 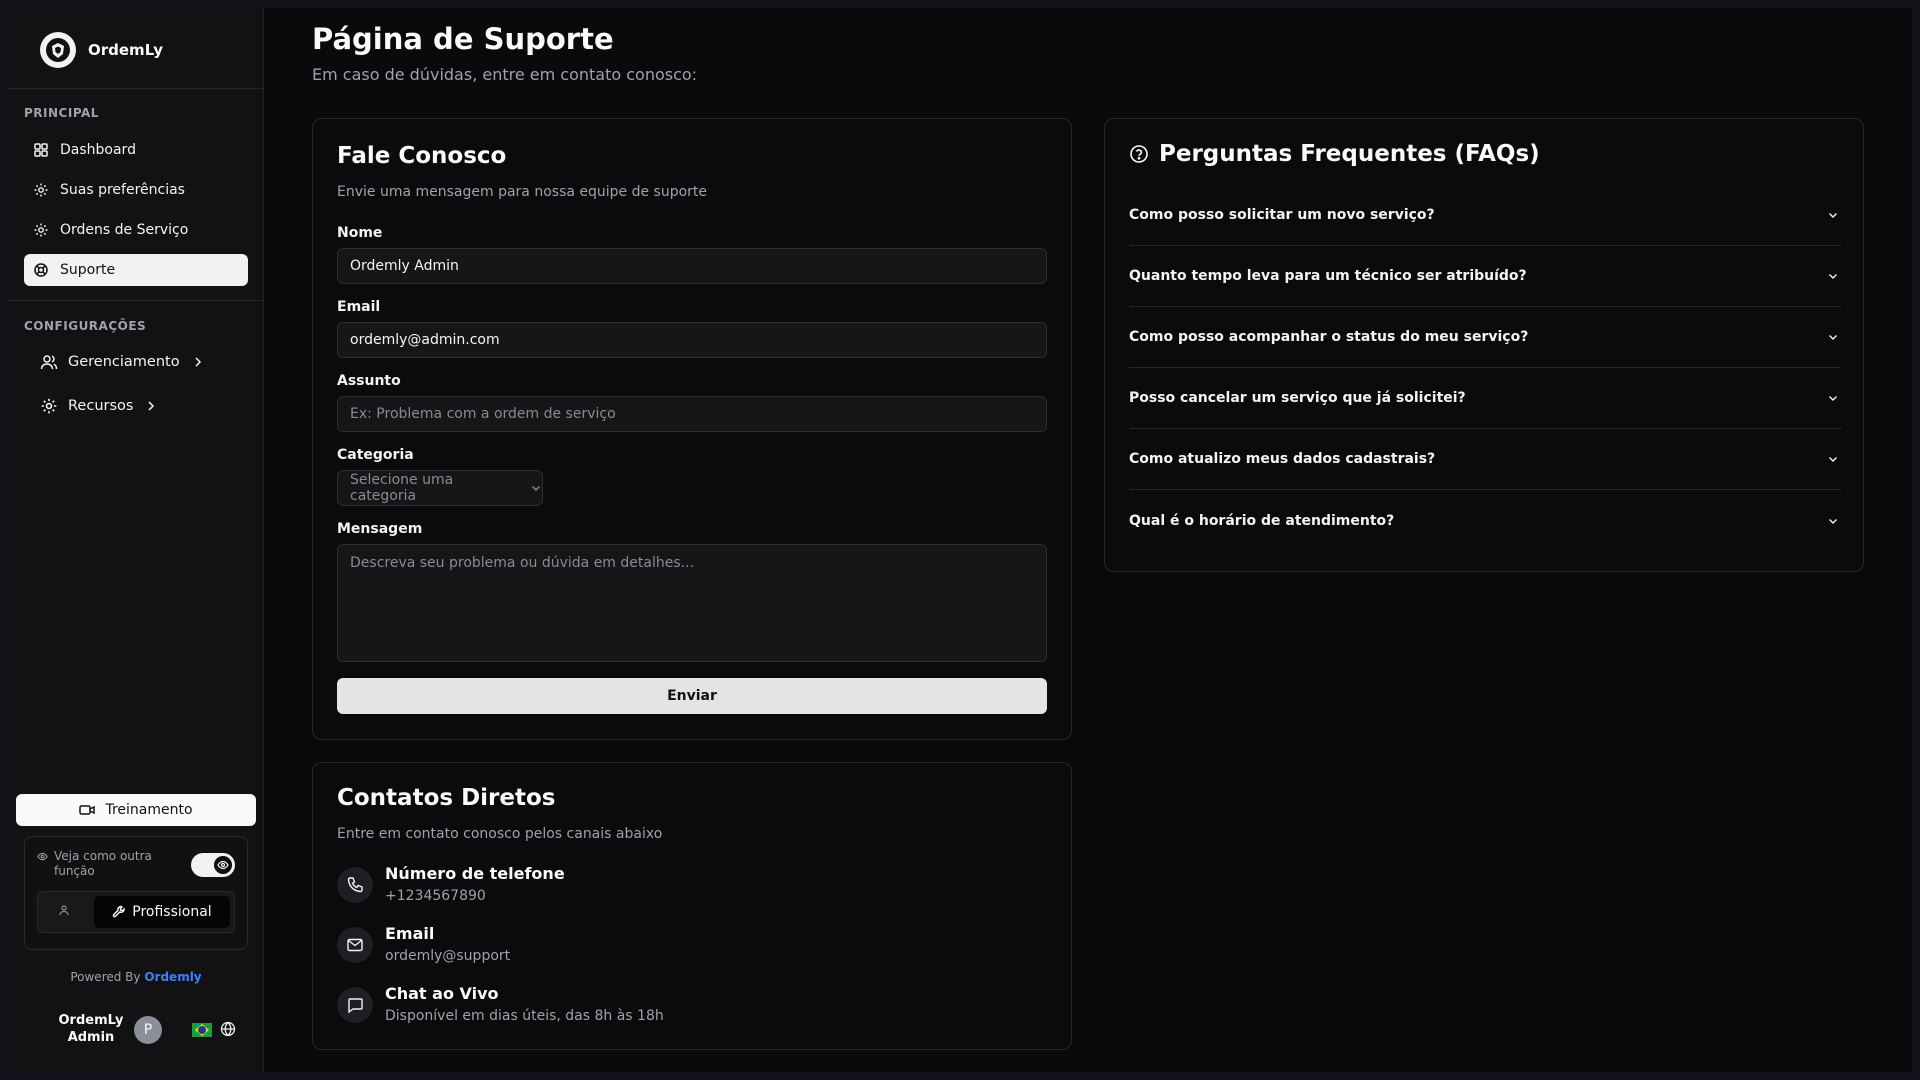 What do you see at coordinates (355, 885) in the screenshot?
I see `phone-icon` at bounding box center [355, 885].